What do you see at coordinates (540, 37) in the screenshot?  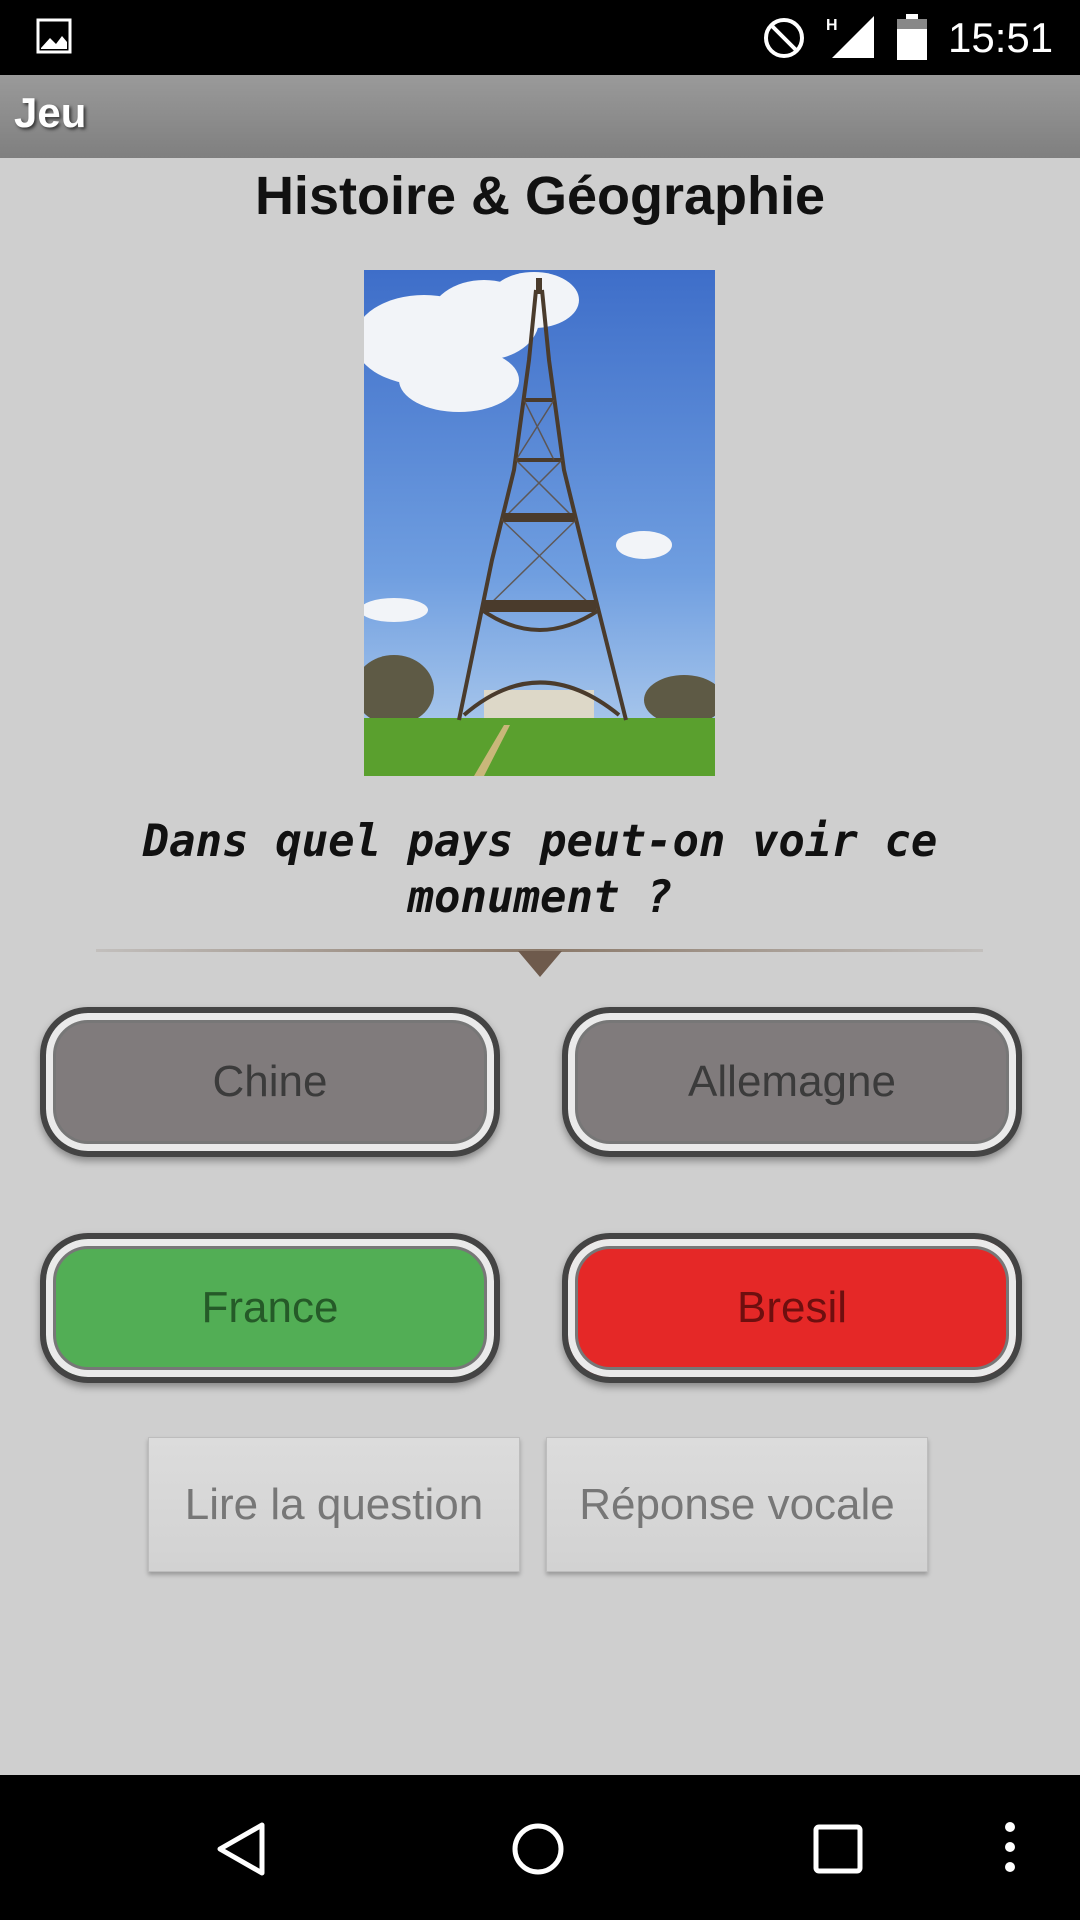 I see `status-bar: H 15:51` at bounding box center [540, 37].